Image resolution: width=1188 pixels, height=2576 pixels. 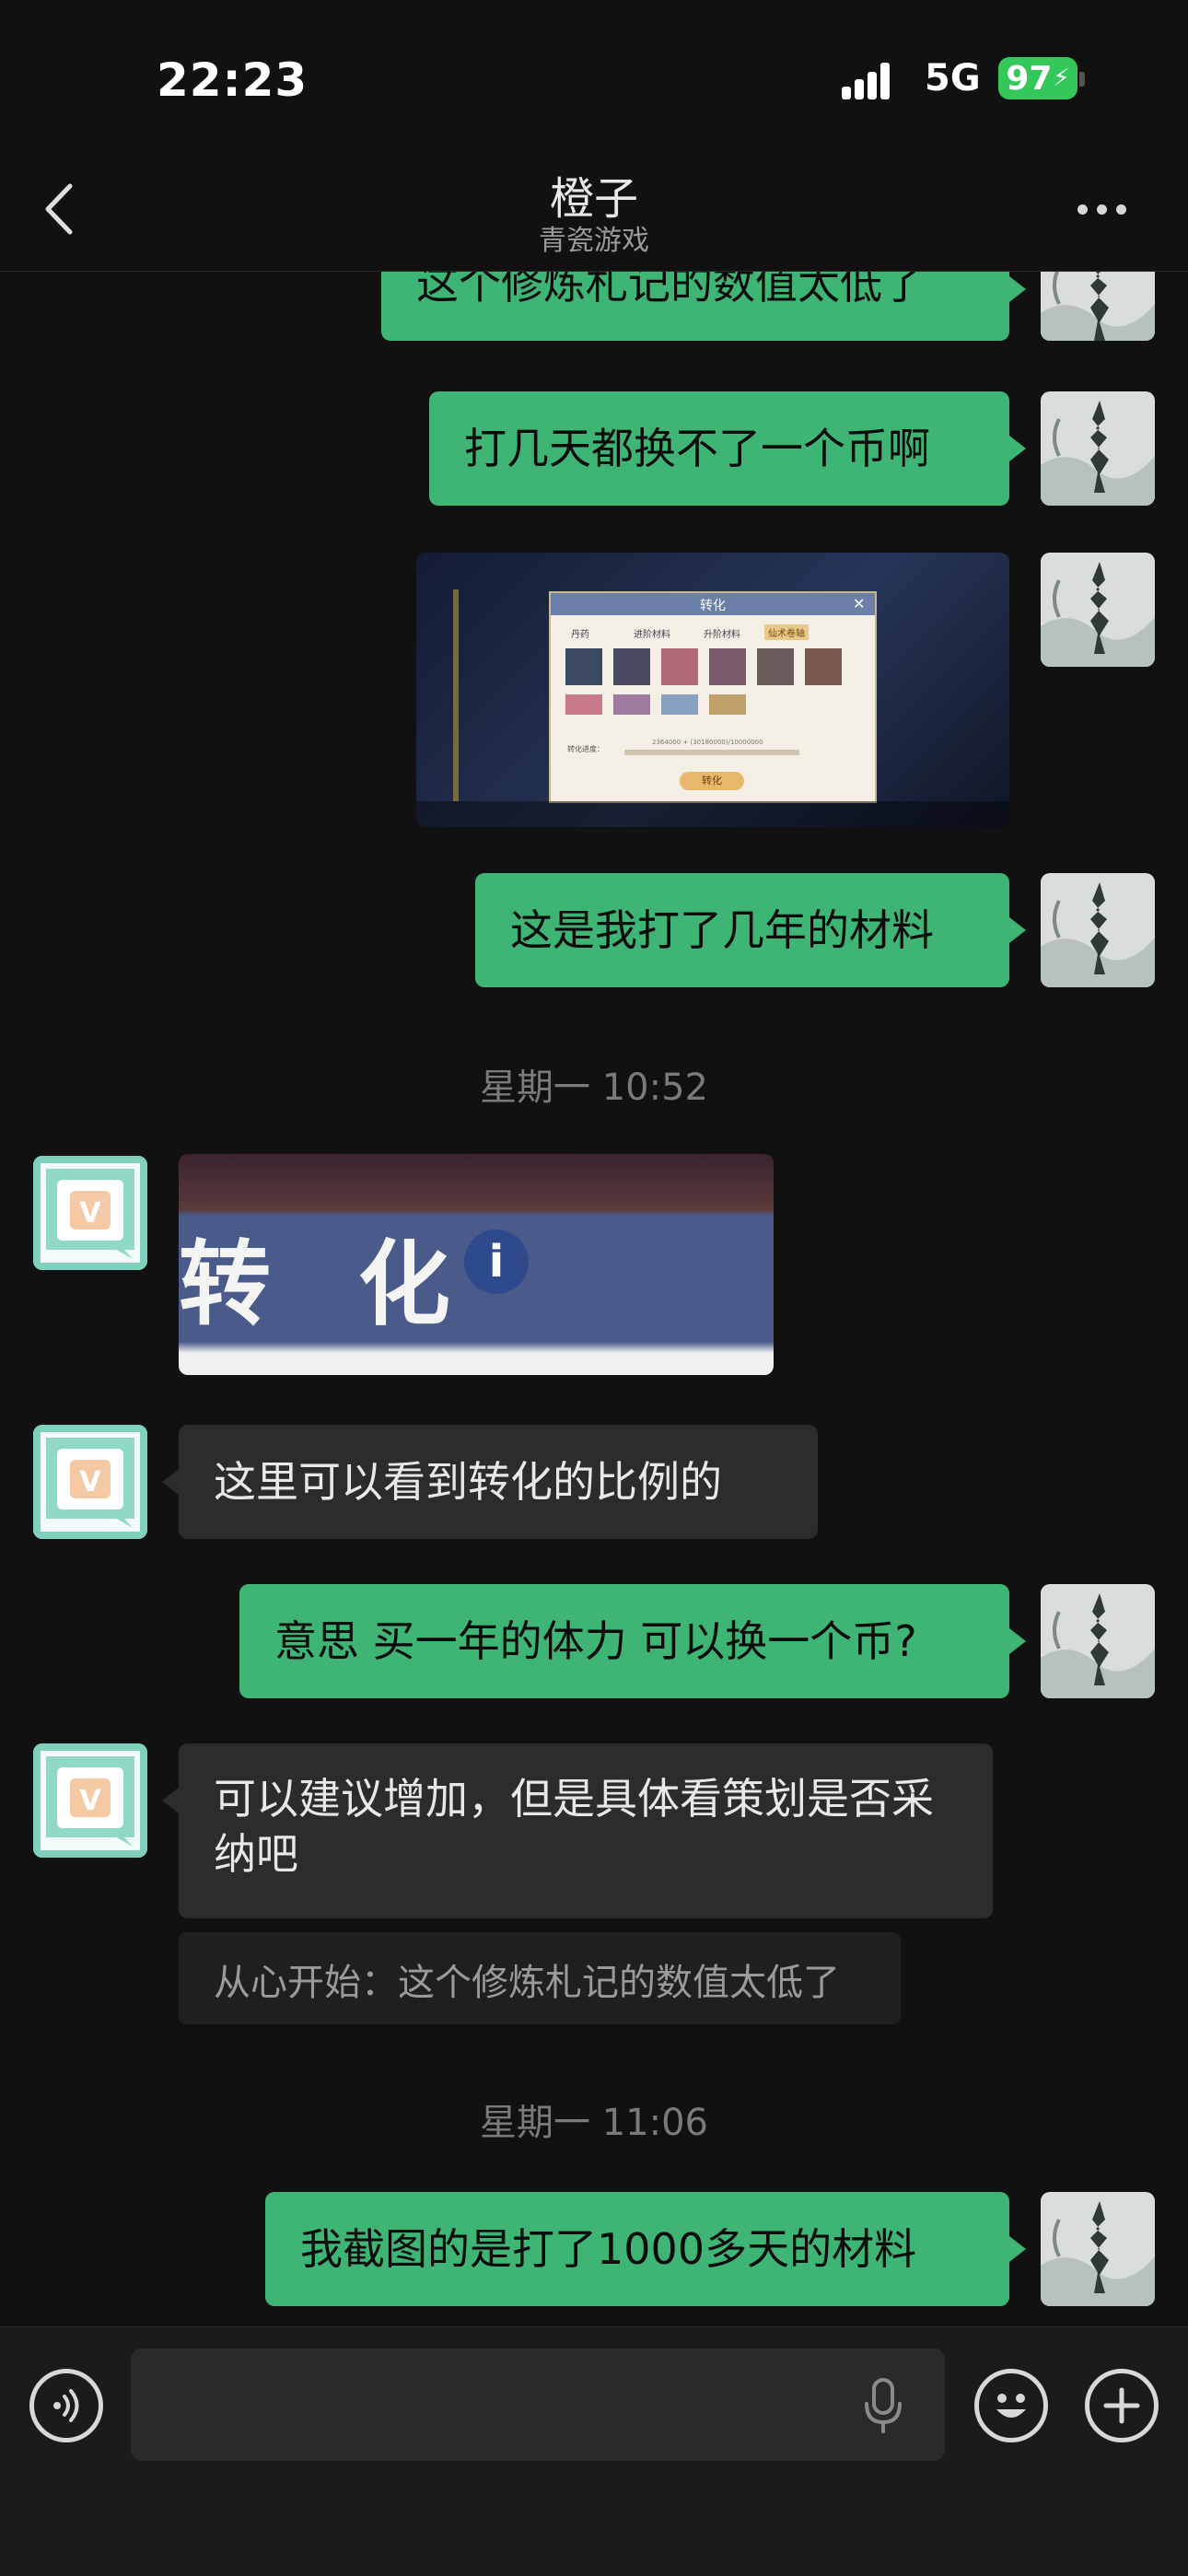 I want to click on message-text: 意思 买一年的体力 可以换一个币?, so click(x=595, y=1641).